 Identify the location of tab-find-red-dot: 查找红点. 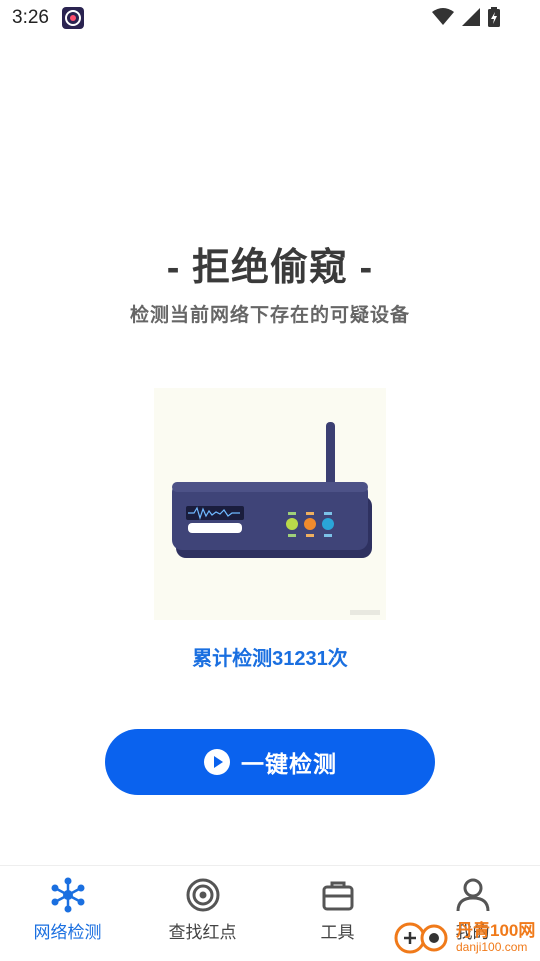
(202, 913).